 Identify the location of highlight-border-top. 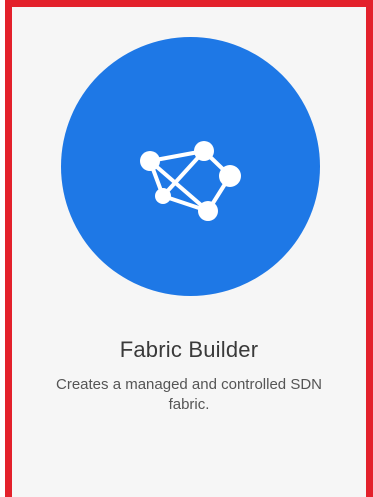
(189, 3).